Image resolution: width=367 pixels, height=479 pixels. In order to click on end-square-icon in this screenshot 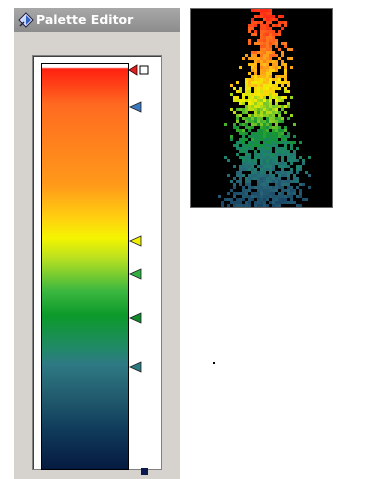, I will do `click(144, 467)`.